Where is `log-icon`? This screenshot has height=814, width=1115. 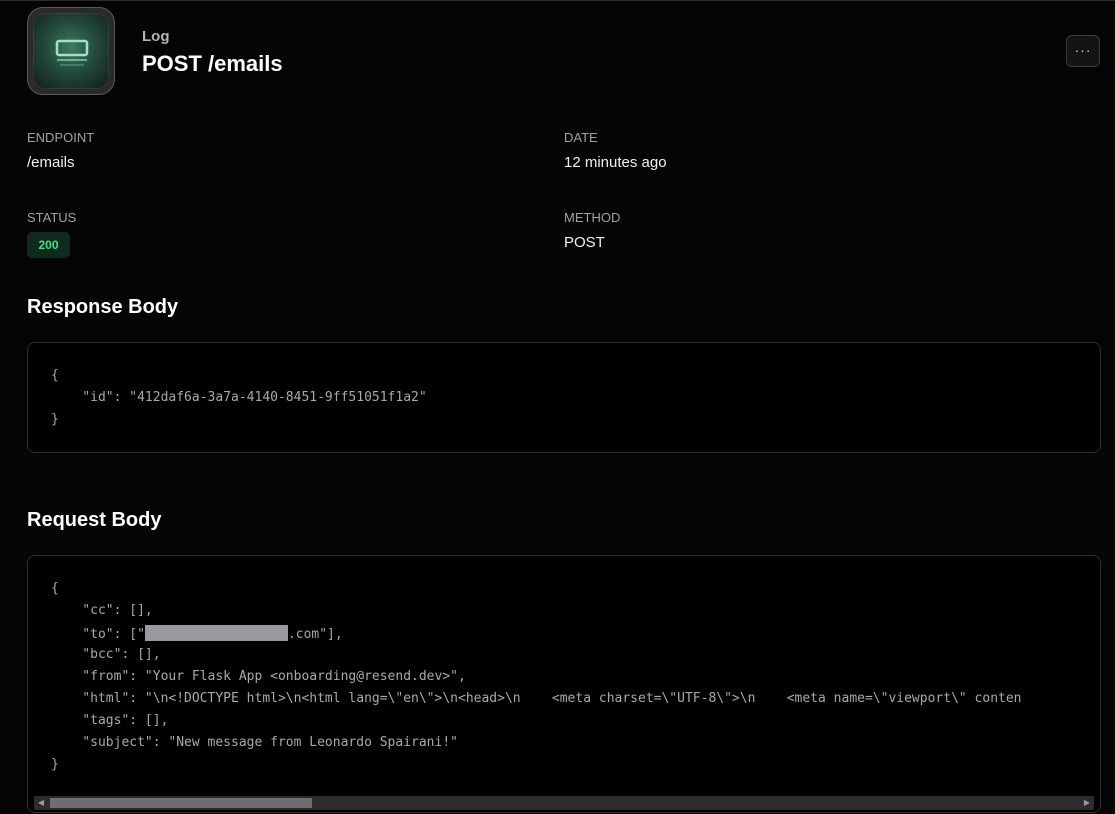 log-icon is located at coordinates (71, 51).